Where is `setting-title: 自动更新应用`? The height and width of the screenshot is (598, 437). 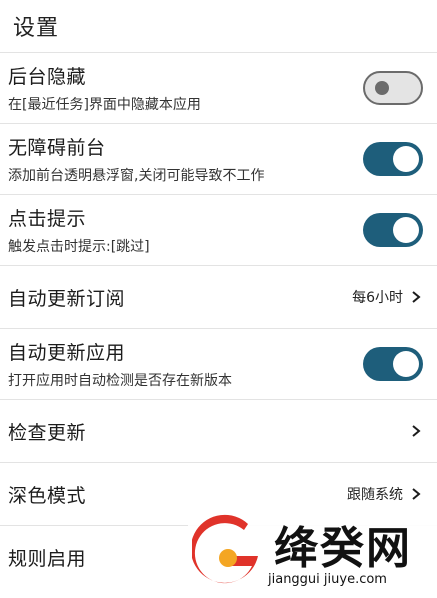
setting-title: 自动更新应用 is located at coordinates (67, 353).